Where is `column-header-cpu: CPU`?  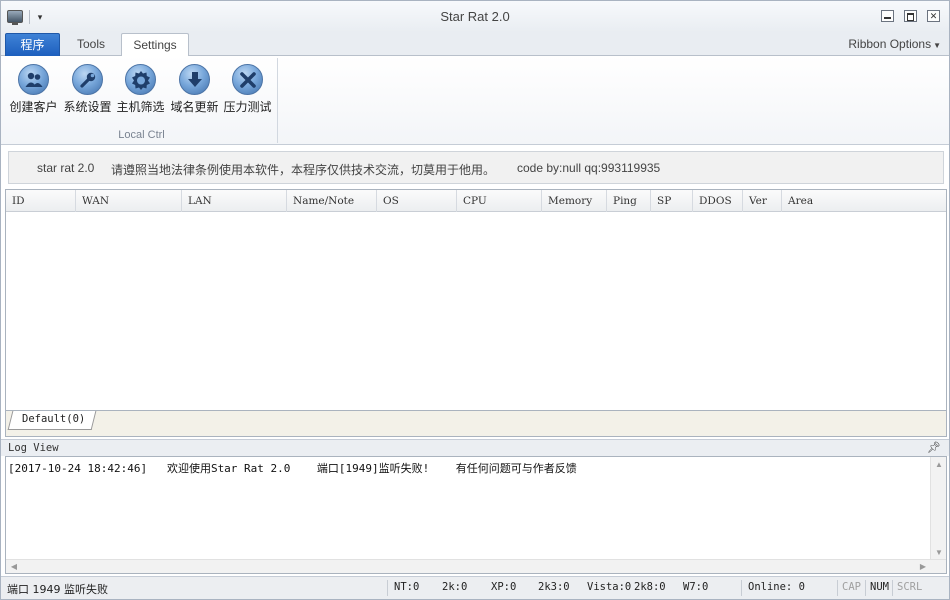 column-header-cpu: CPU is located at coordinates (499, 201).